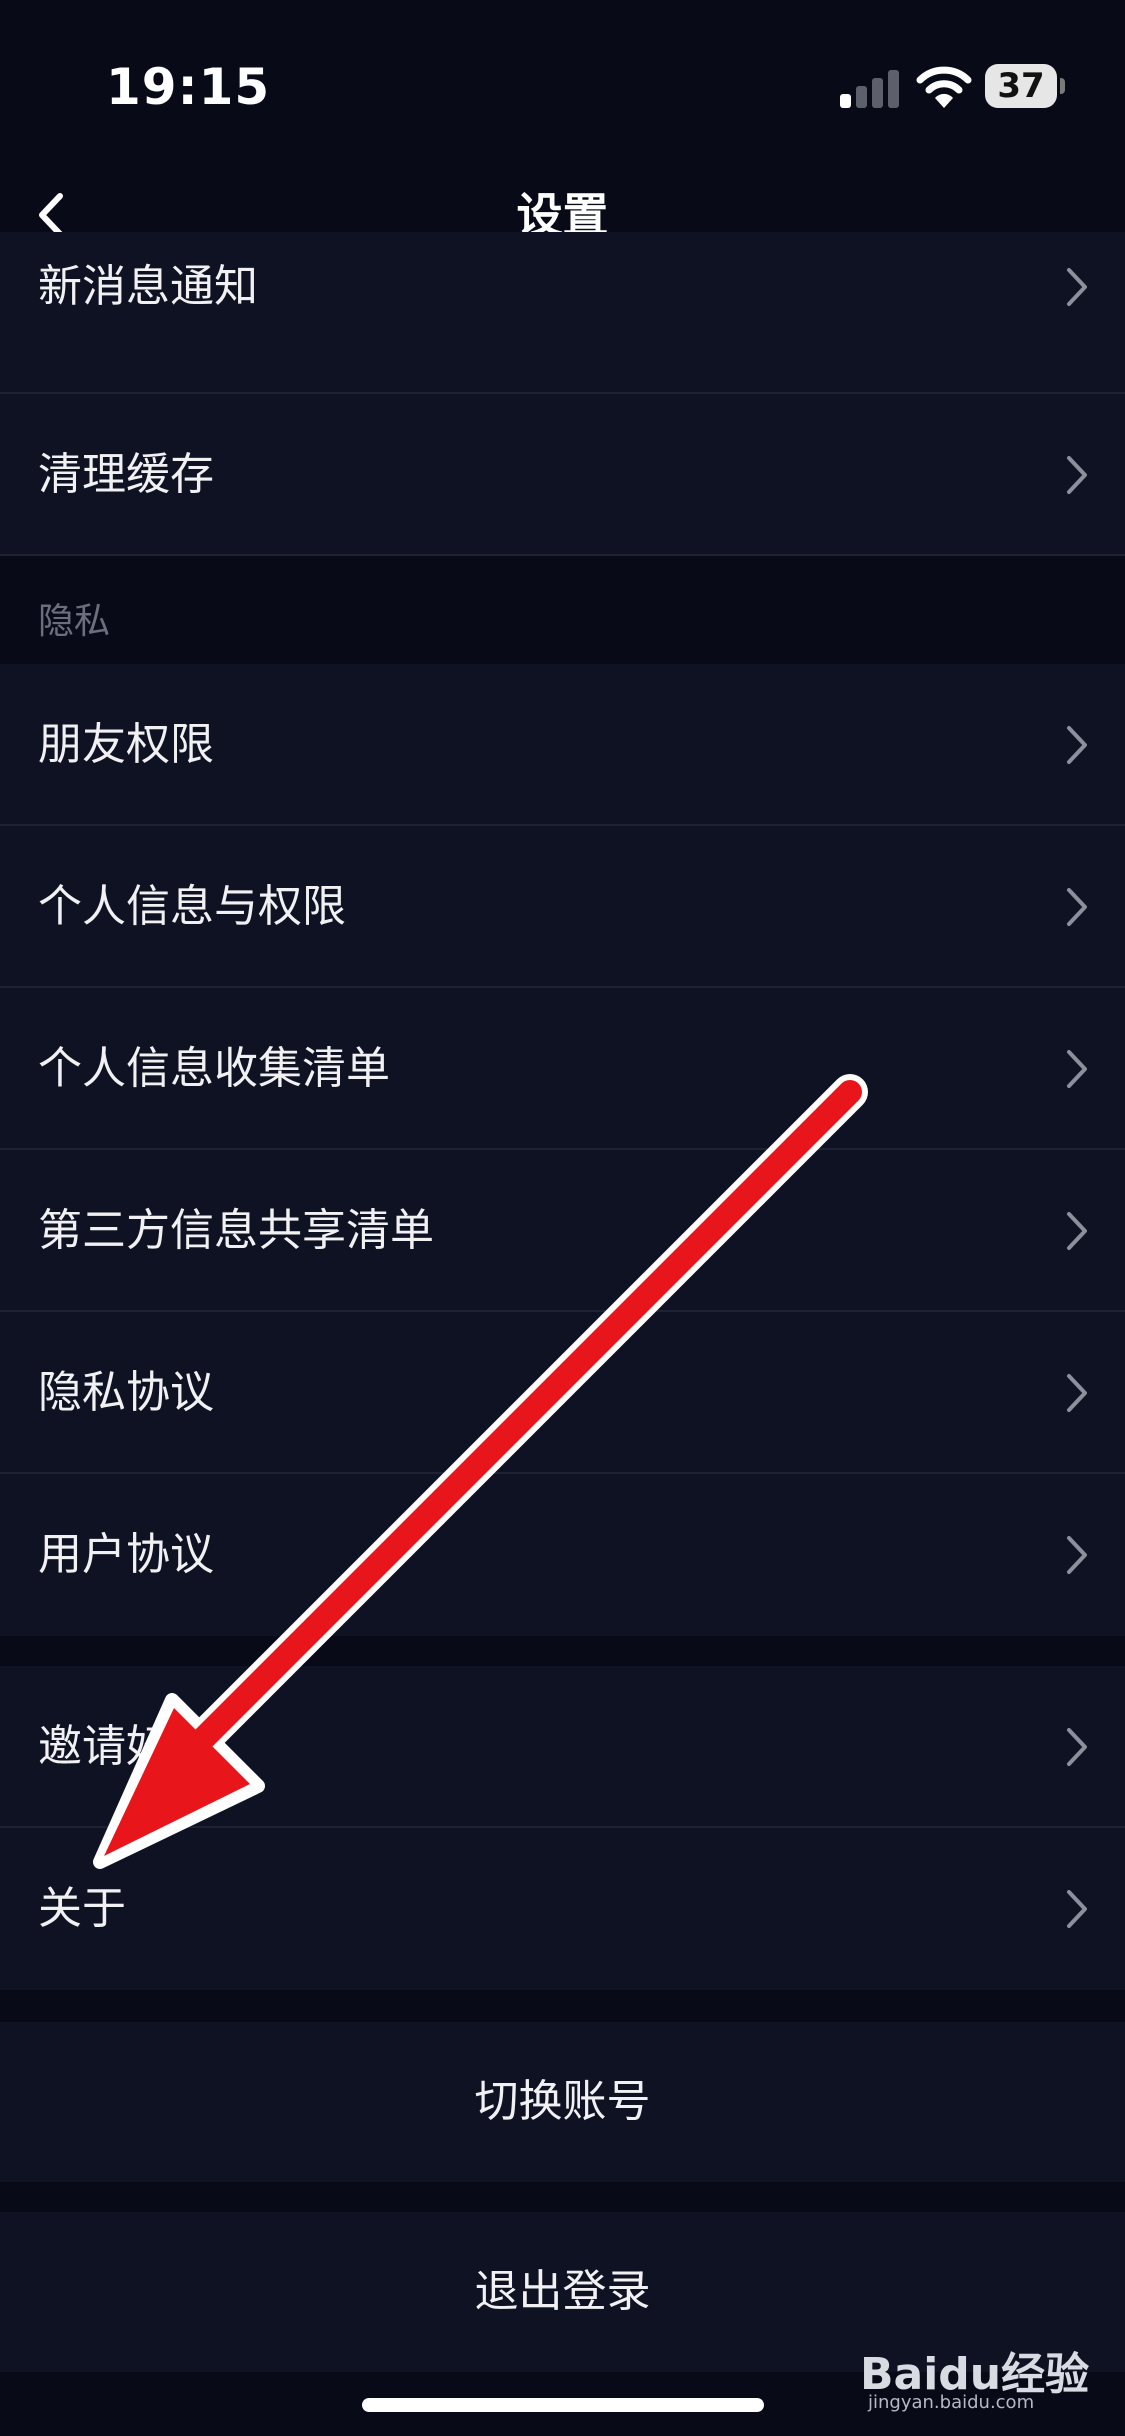 The width and height of the screenshot is (1125, 2436). Describe the element at coordinates (148, 286) in the screenshot. I see `settings-item-label: 新消息通知` at that location.